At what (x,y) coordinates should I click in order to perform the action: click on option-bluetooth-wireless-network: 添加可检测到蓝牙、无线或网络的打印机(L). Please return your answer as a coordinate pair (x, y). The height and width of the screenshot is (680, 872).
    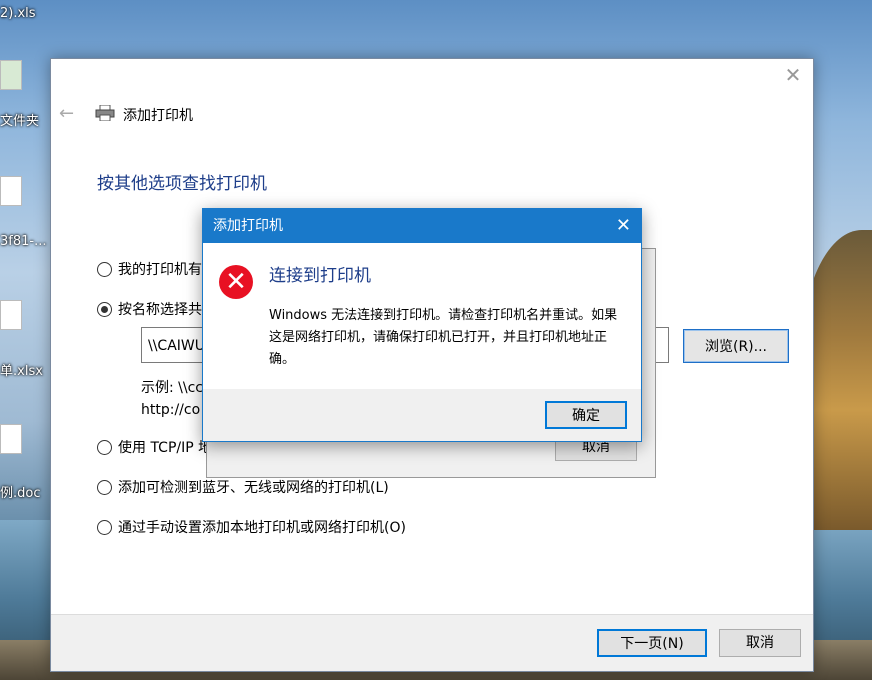
    Looking at the image, I should click on (243, 487).